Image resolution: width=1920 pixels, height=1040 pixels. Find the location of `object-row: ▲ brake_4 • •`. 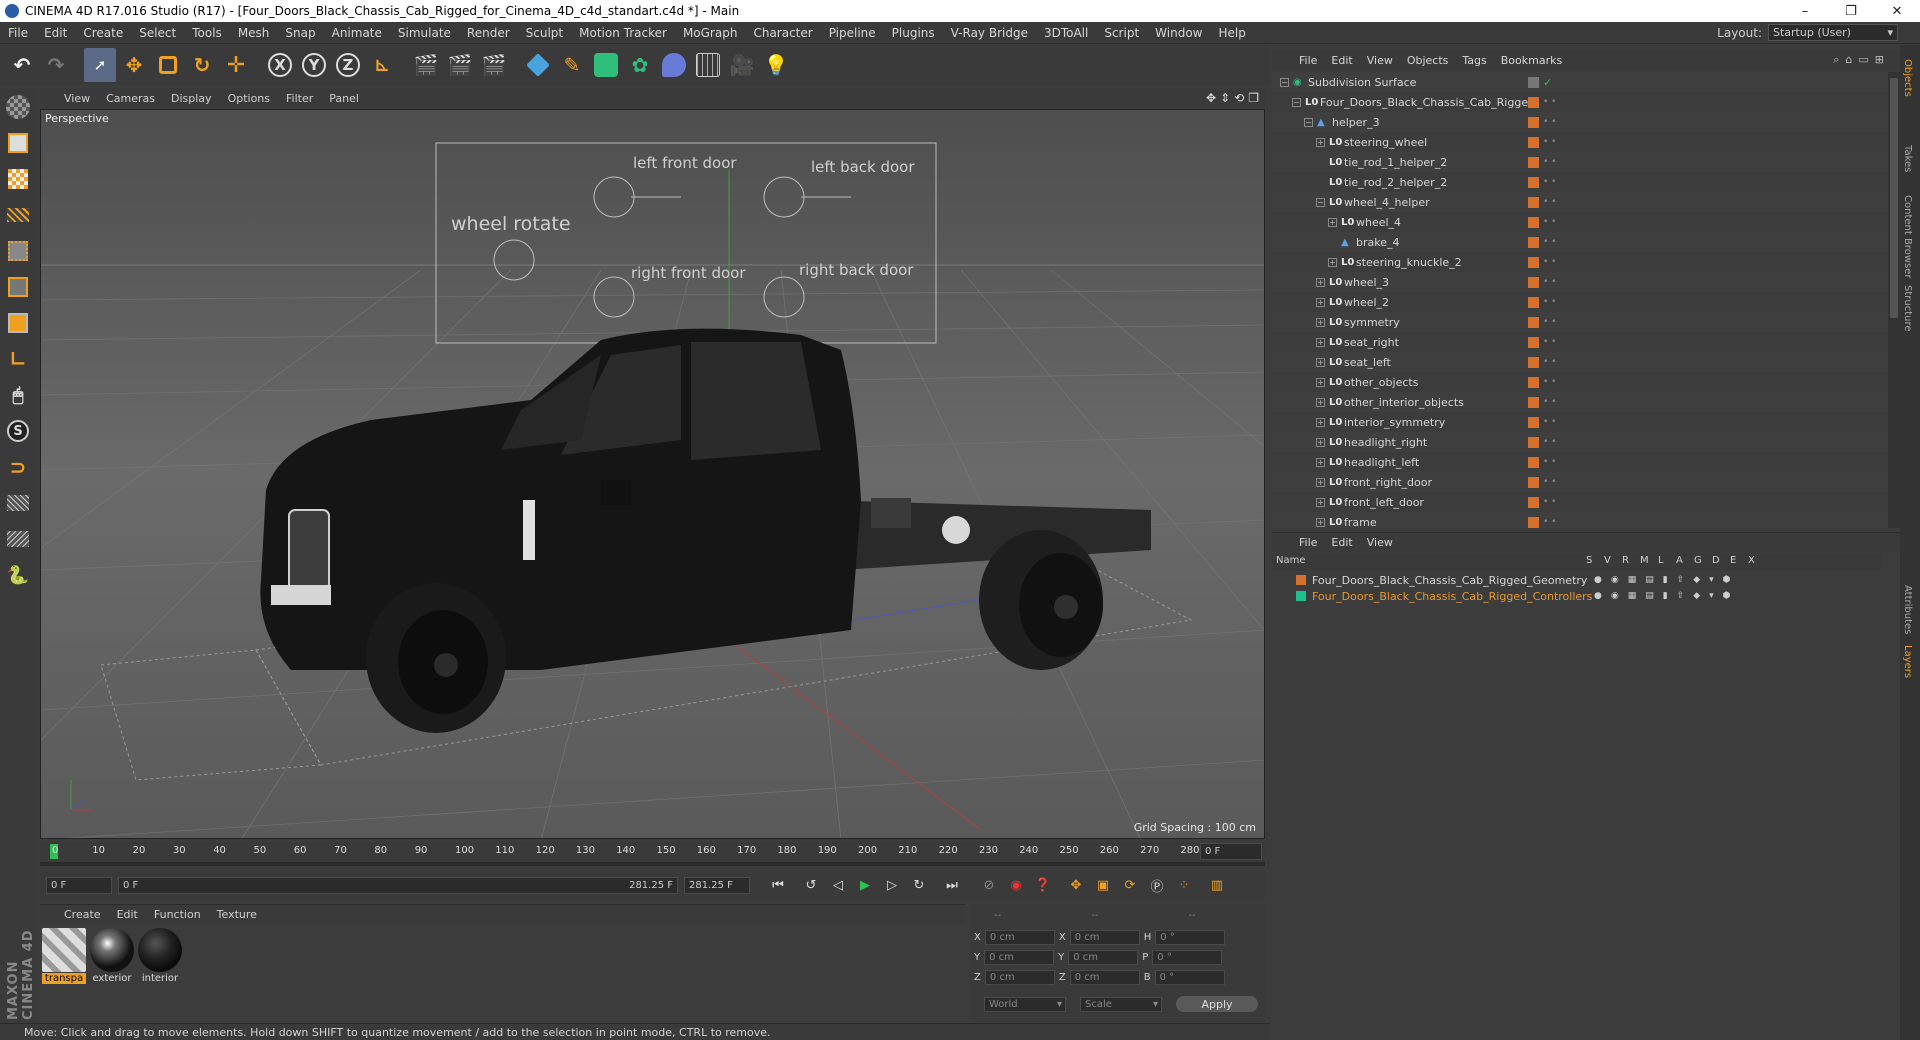

object-row: ▲ brake_4 • • is located at coordinates (1580, 242).